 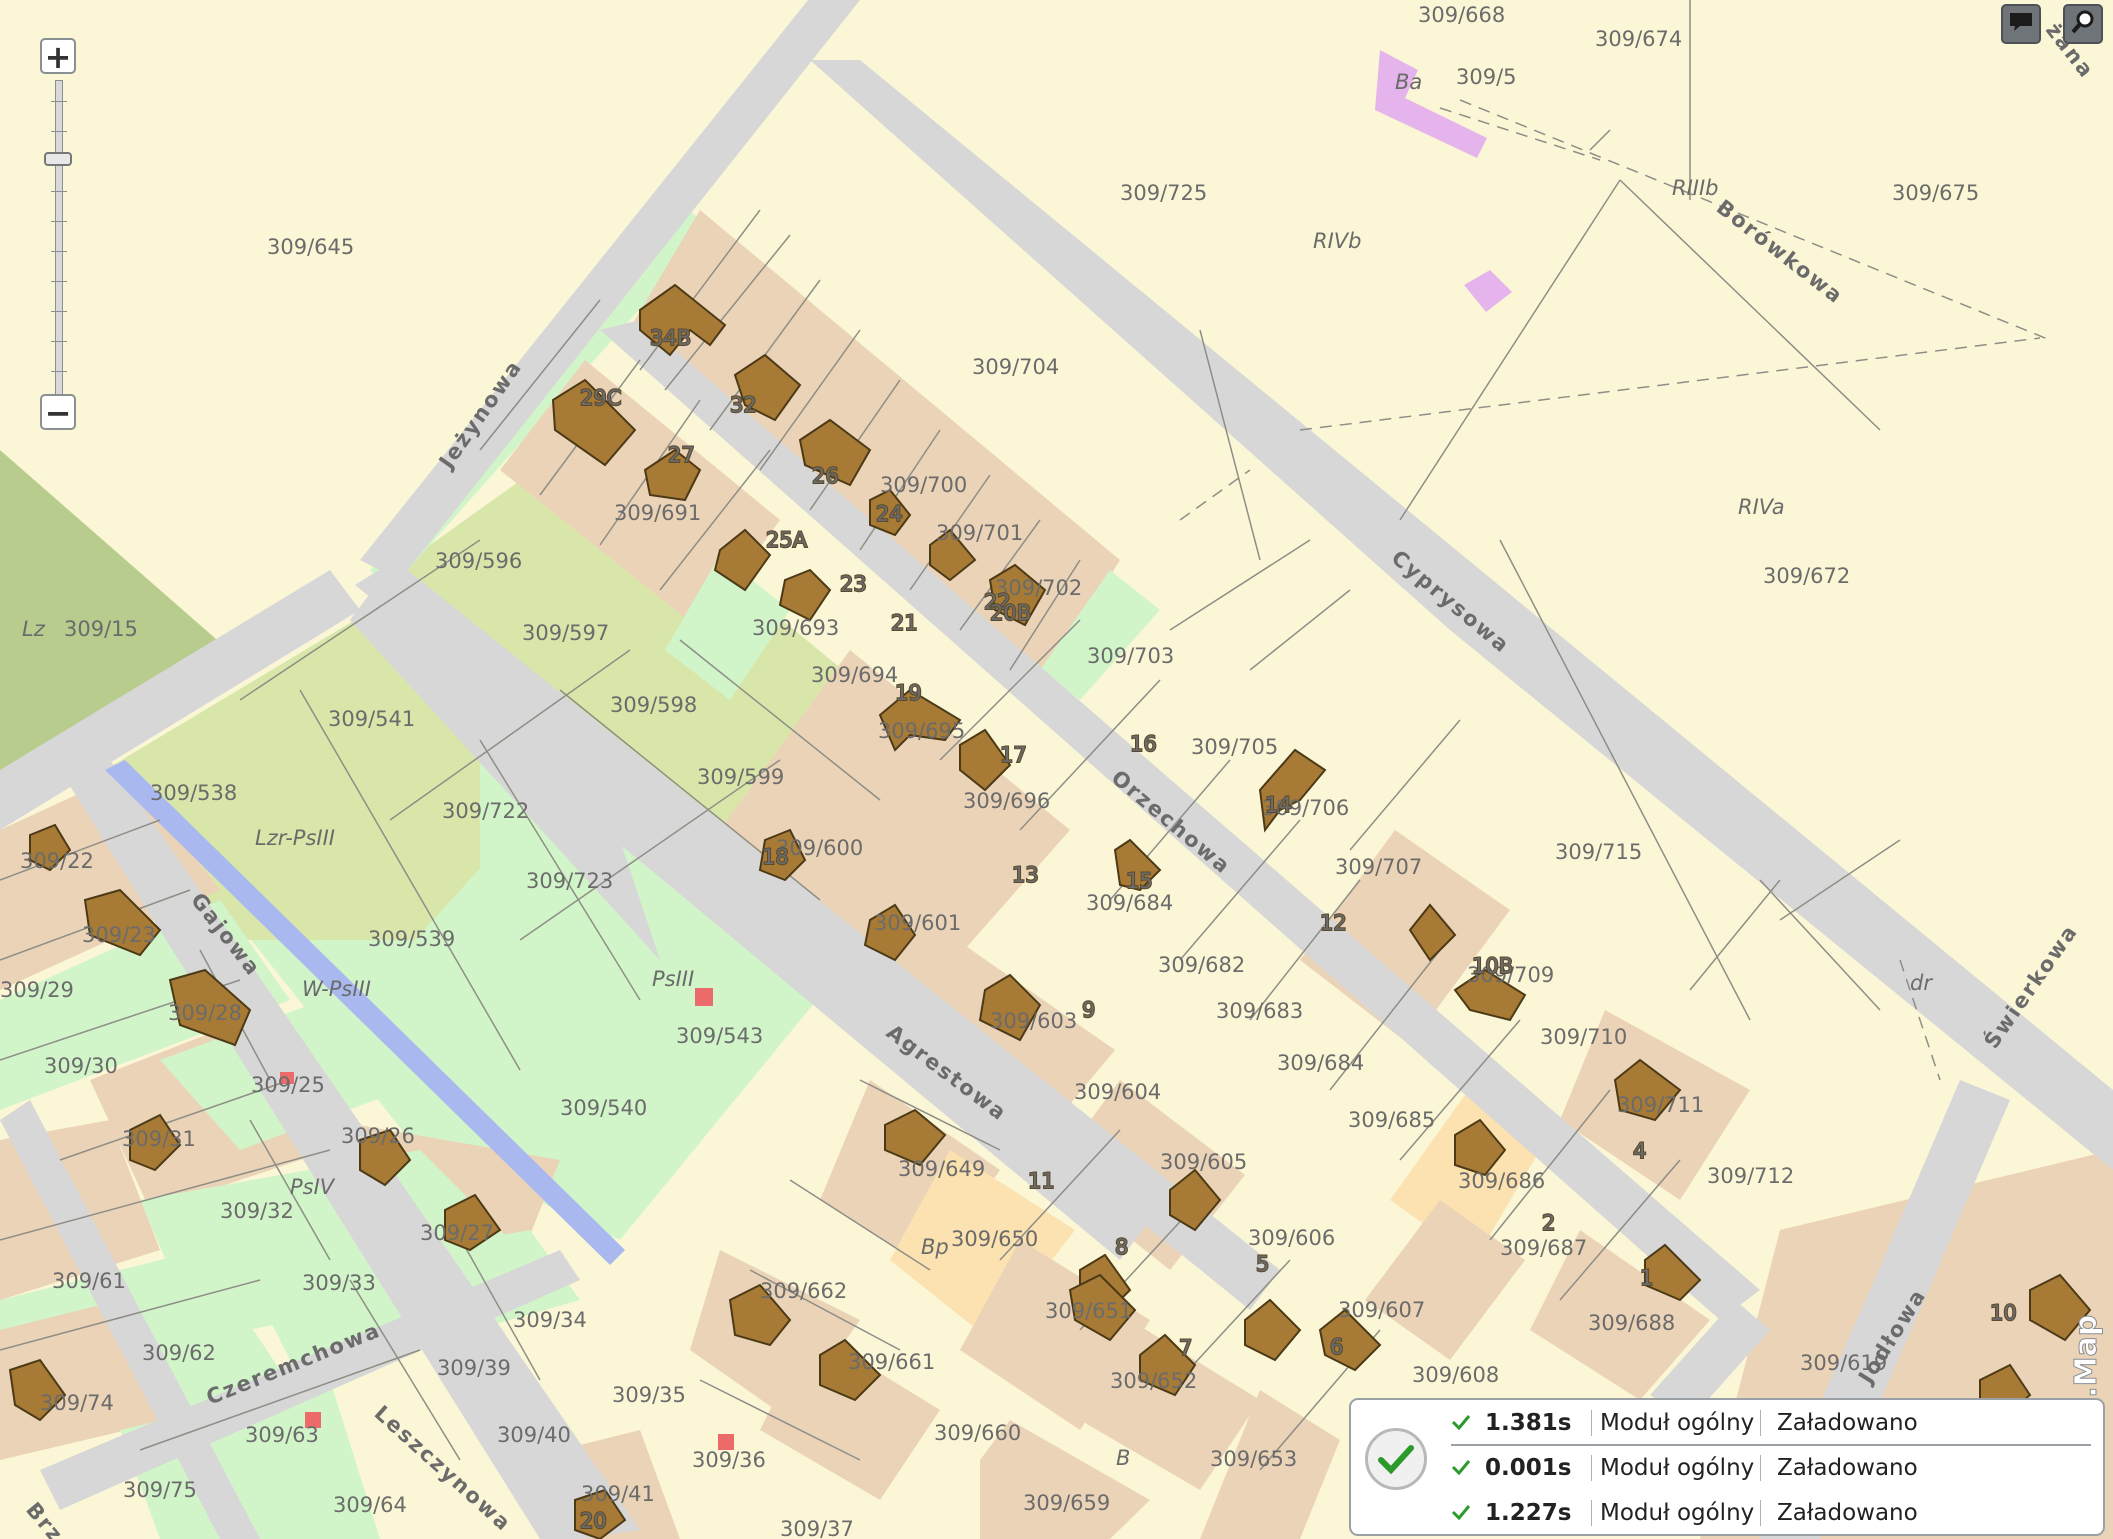 I want to click on house-number-label: 4, so click(x=1639, y=1151).